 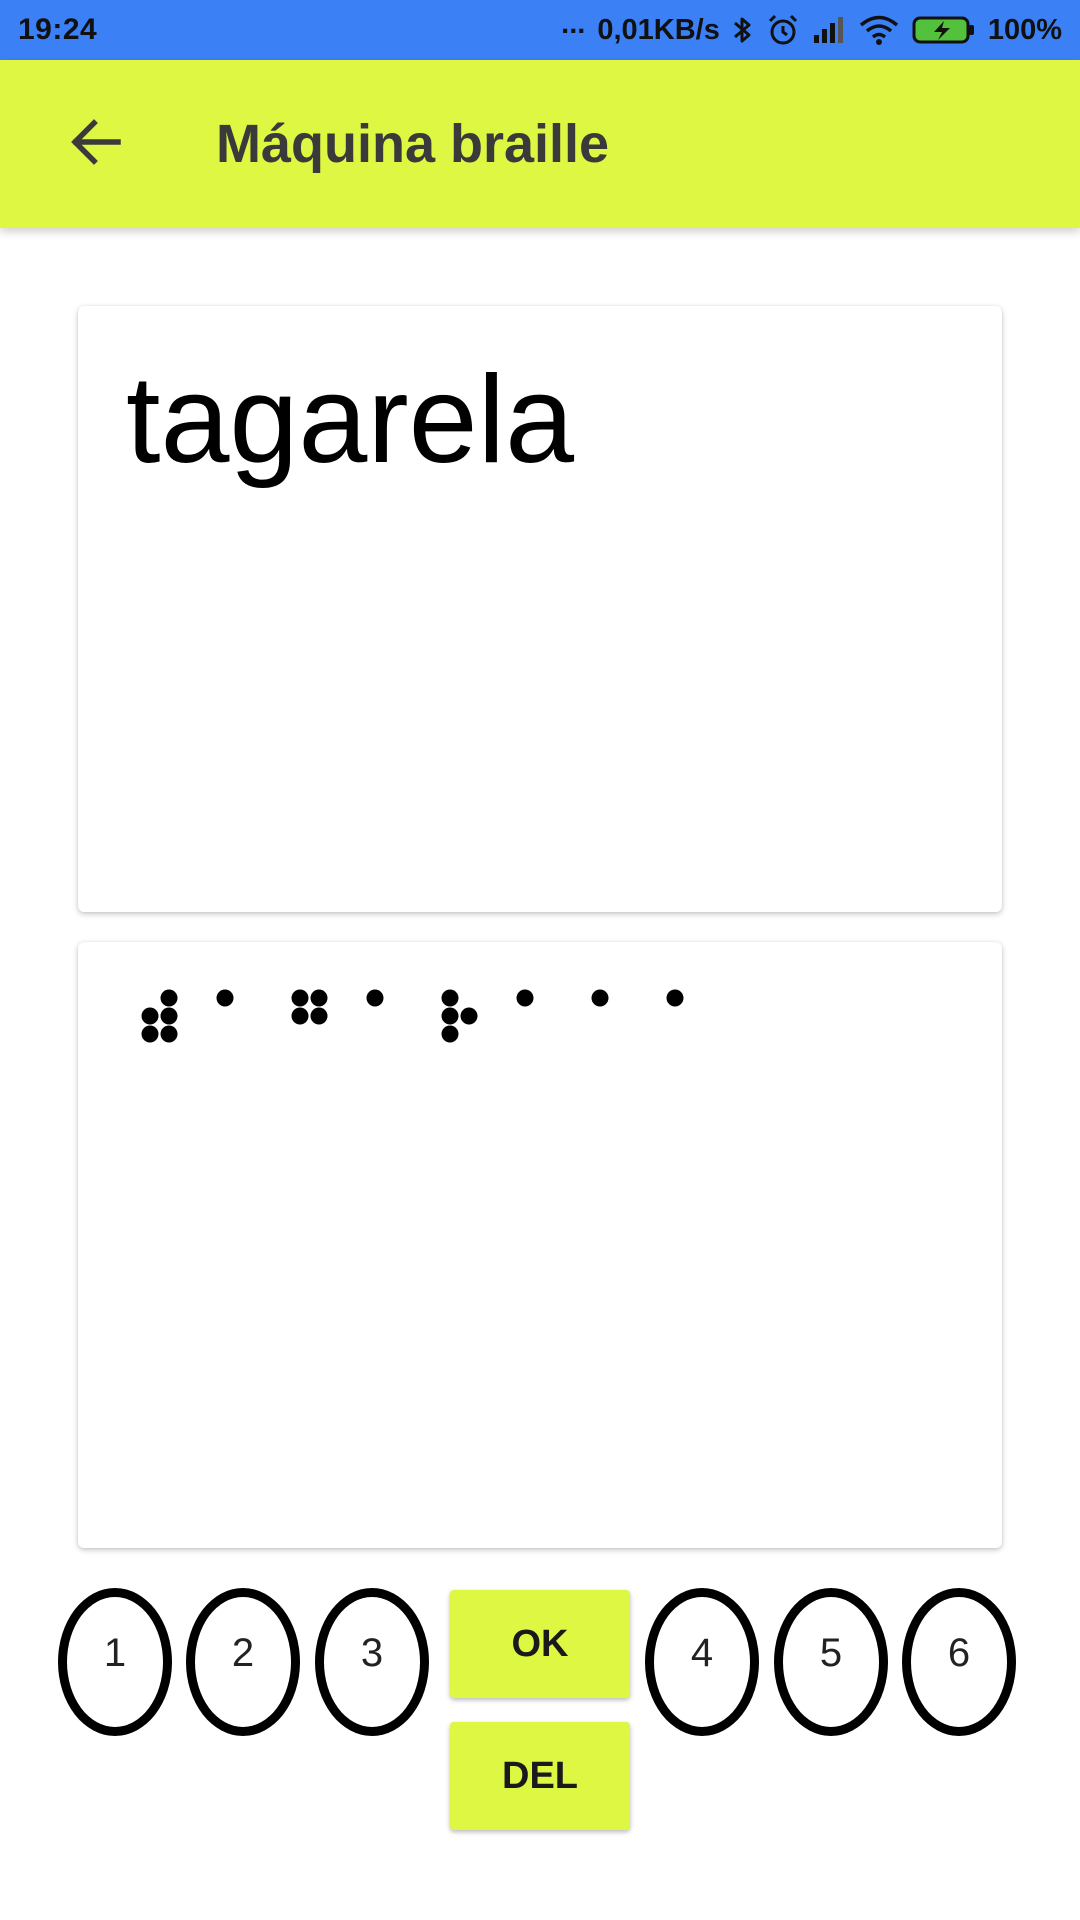 What do you see at coordinates (831, 1662) in the screenshot?
I see `dot-key-5: 5` at bounding box center [831, 1662].